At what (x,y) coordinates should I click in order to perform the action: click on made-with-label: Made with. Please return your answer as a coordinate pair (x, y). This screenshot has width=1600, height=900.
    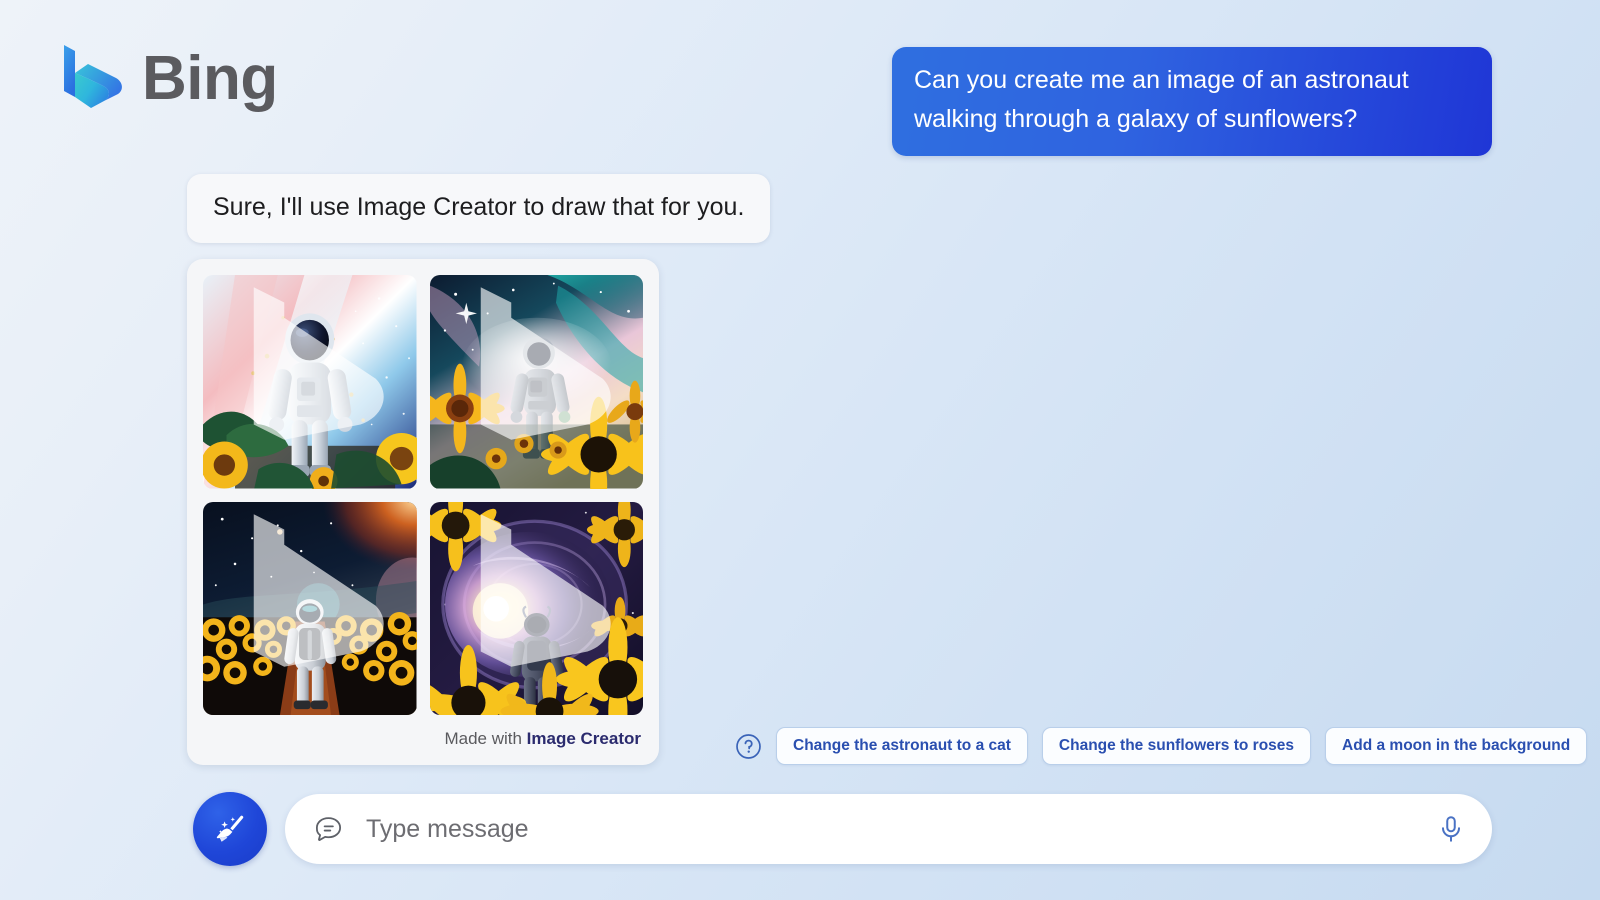
    Looking at the image, I should click on (485, 738).